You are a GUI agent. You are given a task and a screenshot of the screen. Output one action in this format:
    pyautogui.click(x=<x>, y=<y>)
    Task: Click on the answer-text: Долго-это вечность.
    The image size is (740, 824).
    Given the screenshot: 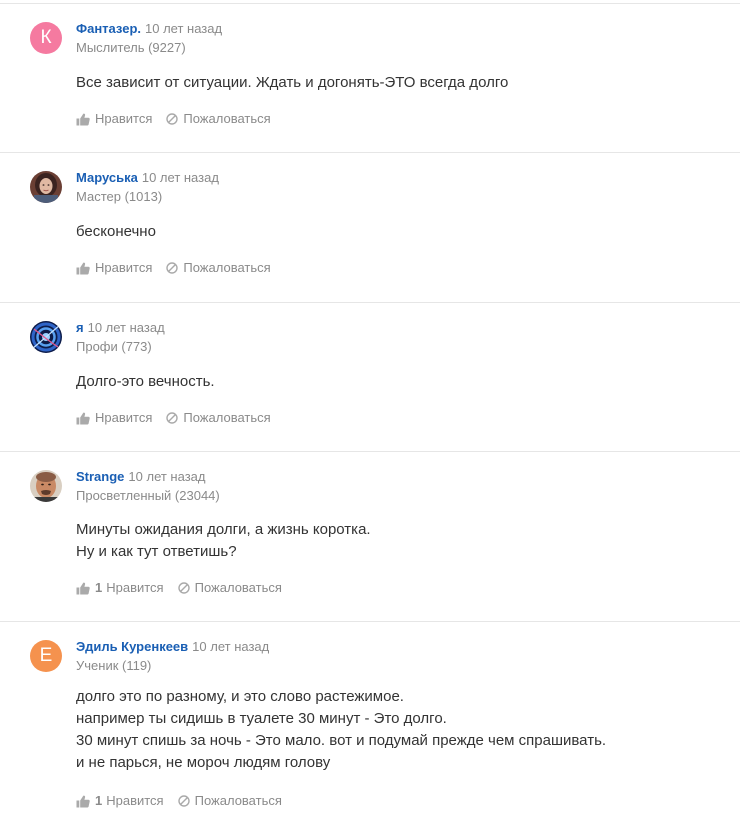 What is the action you would take?
    pyautogui.click(x=398, y=382)
    